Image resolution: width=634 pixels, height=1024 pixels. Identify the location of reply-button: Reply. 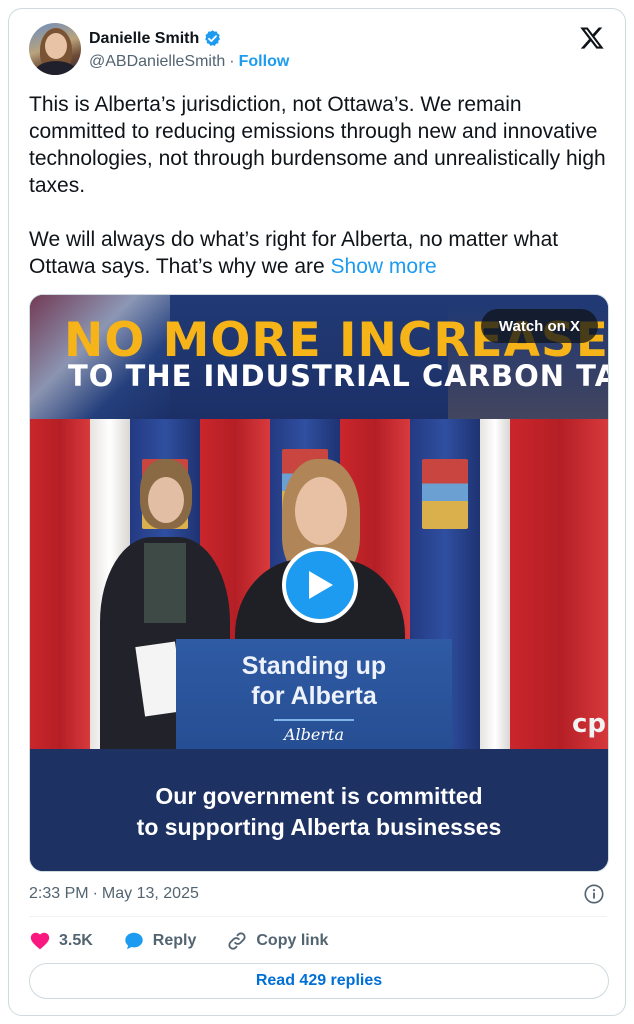
(160, 941).